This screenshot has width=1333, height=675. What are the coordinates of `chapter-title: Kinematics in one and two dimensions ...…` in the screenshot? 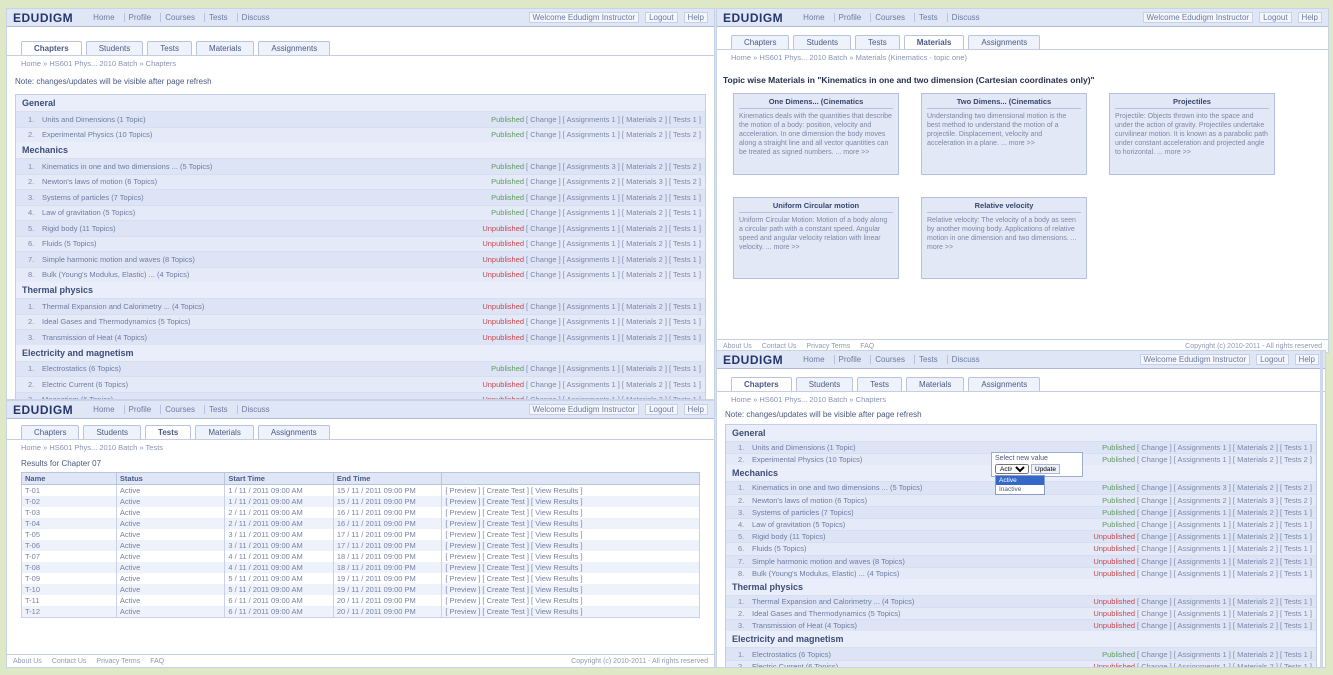 It's located at (927, 487).